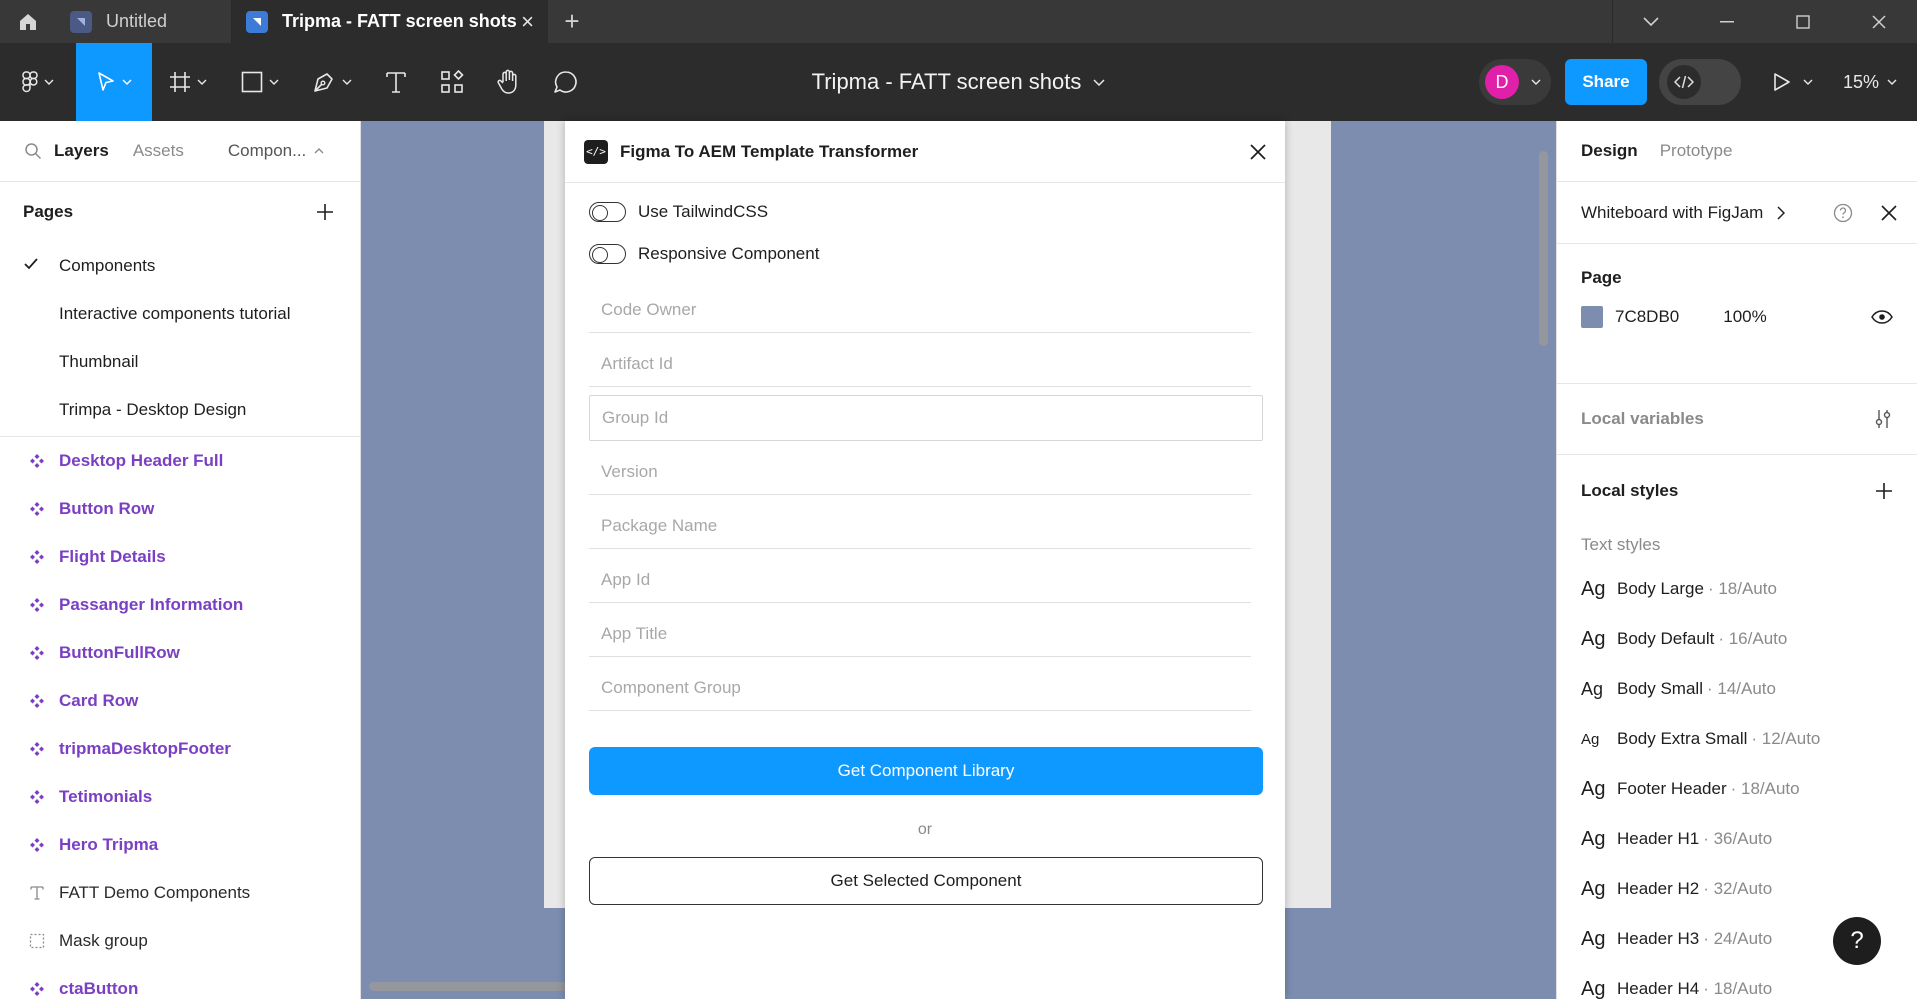  Describe the element at coordinates (180, 362) in the screenshot. I see `page-item-thumbnail: Thumbnail` at that location.